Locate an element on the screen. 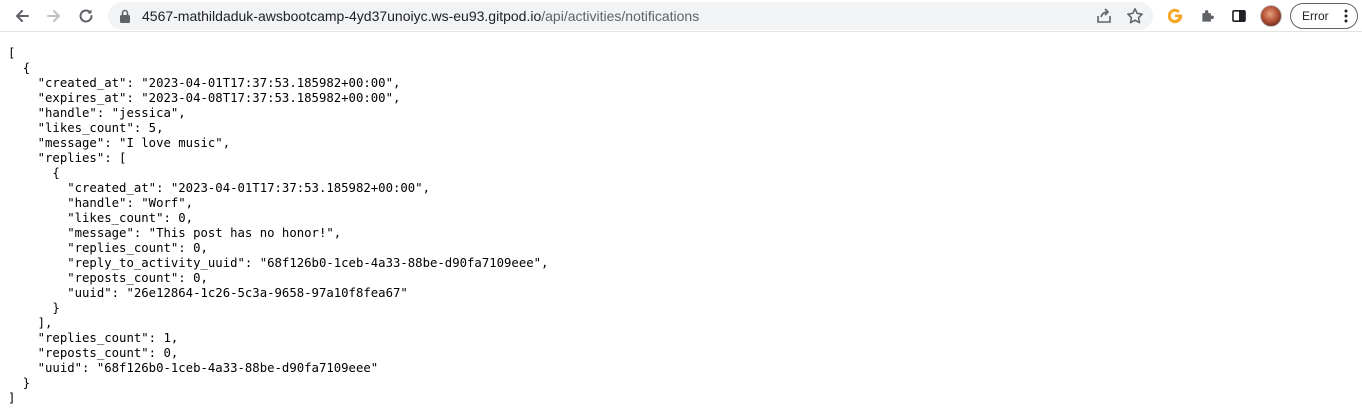 The height and width of the screenshot is (413, 1362). star-icon is located at coordinates (1135, 16).